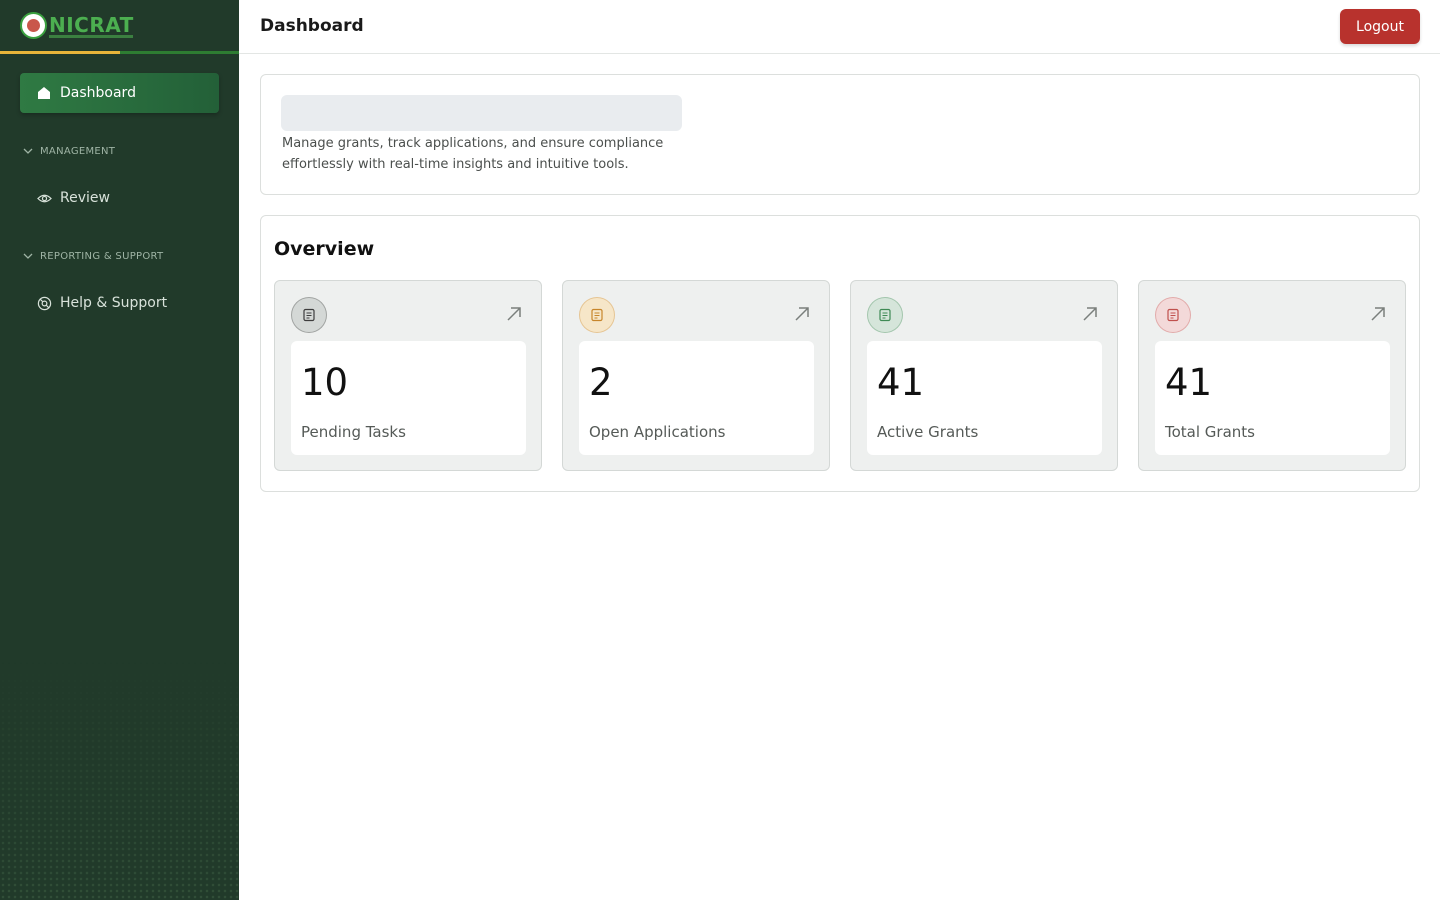 The height and width of the screenshot is (900, 1440). What do you see at coordinates (119, 780) in the screenshot?
I see `sidebar-dot-pattern` at bounding box center [119, 780].